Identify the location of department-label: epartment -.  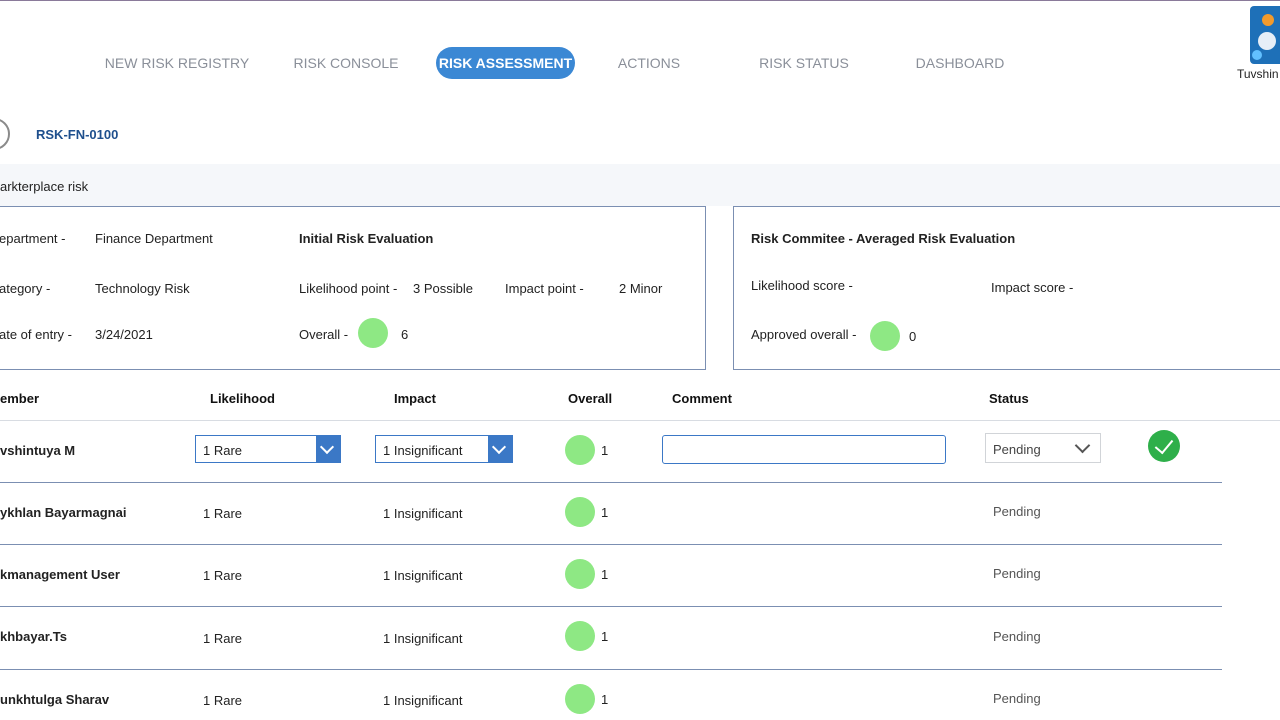
(33, 238).